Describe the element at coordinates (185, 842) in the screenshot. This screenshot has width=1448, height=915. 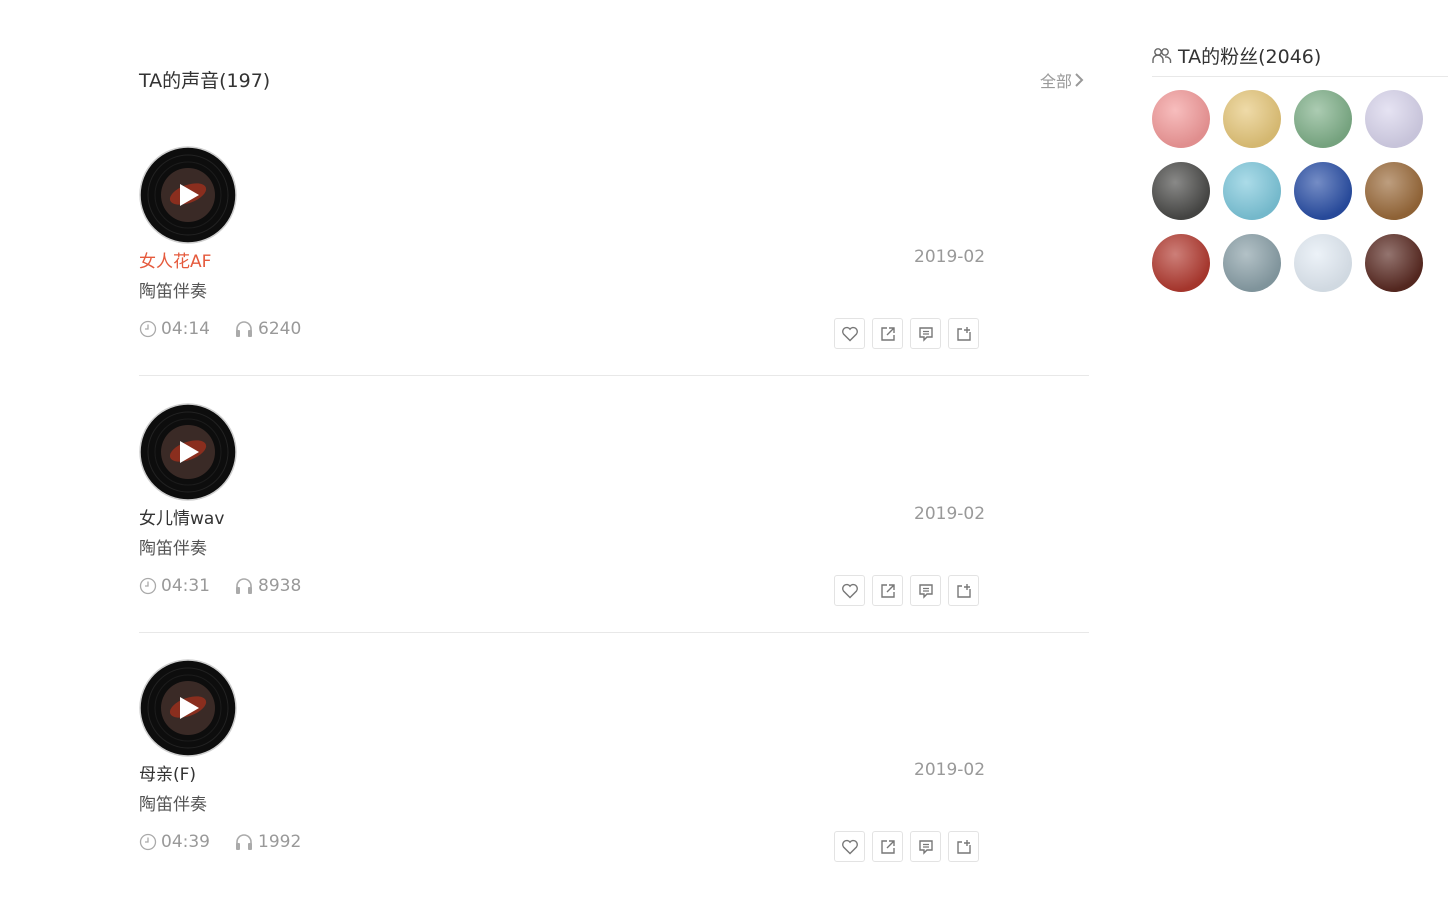
I see `track-duration: 04:39` at that location.